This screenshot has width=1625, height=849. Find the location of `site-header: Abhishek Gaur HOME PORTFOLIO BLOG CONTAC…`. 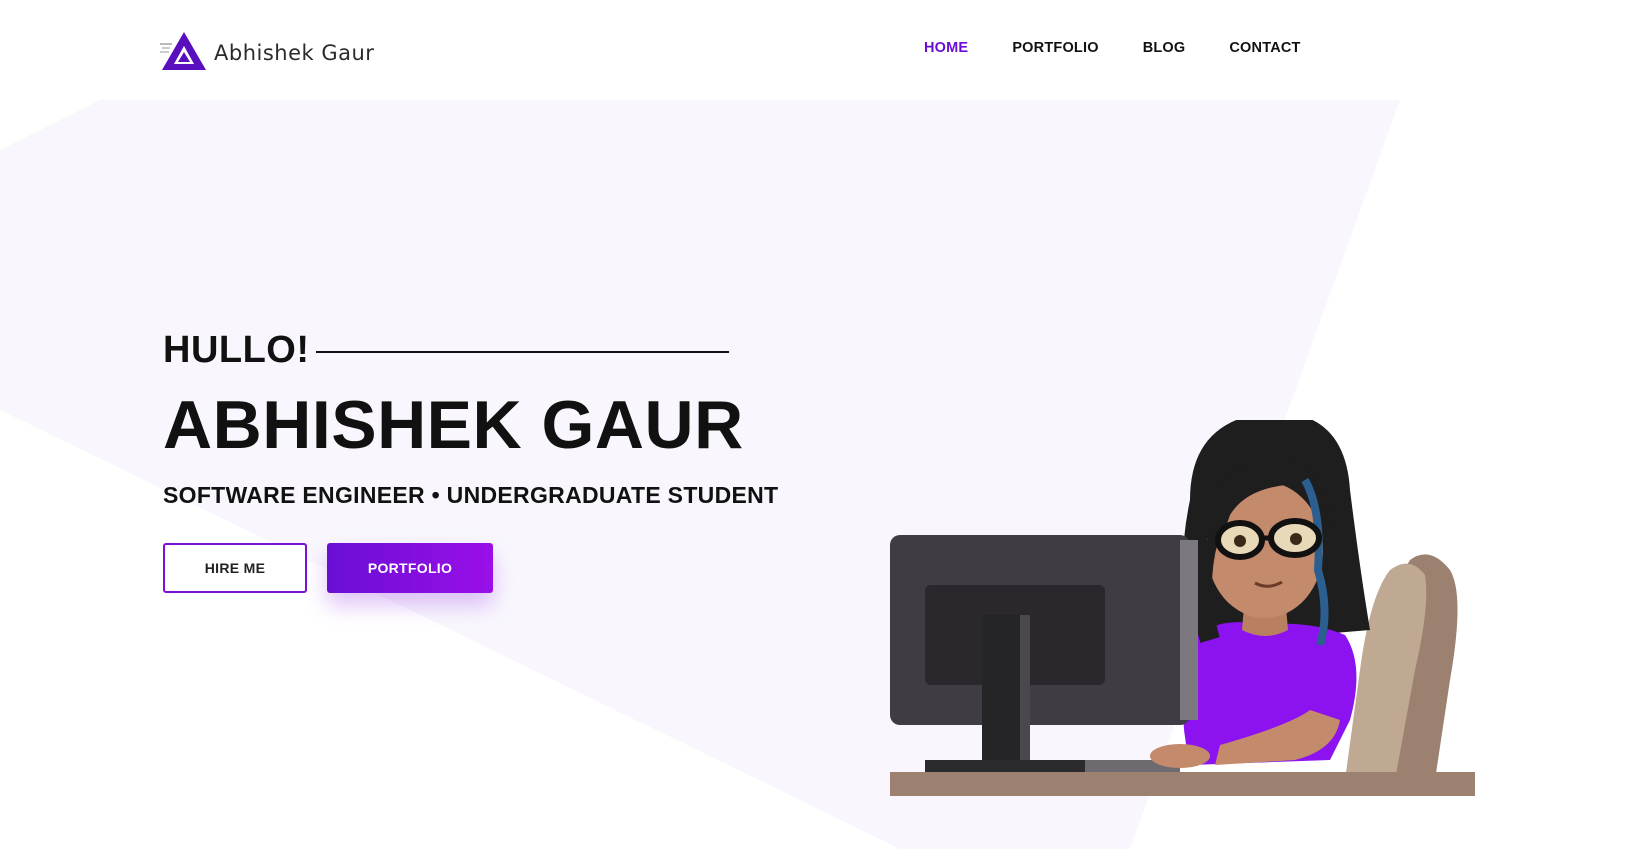

site-header: Abhishek Gaur HOME PORTFOLIO BLOG CONTAC… is located at coordinates (812, 50).